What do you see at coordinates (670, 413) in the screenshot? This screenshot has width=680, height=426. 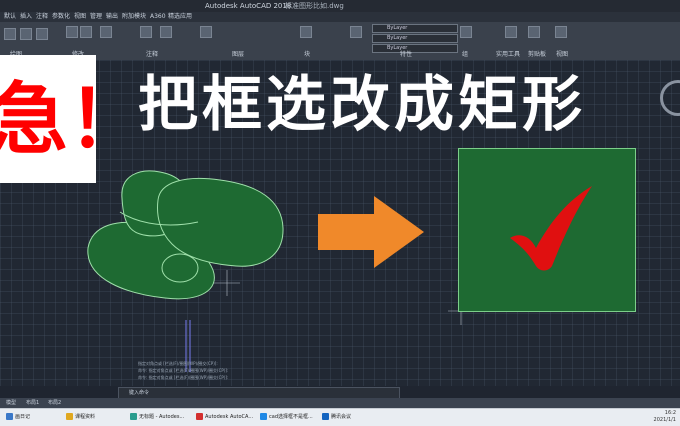 I see `clock-time: 16:2` at bounding box center [670, 413].